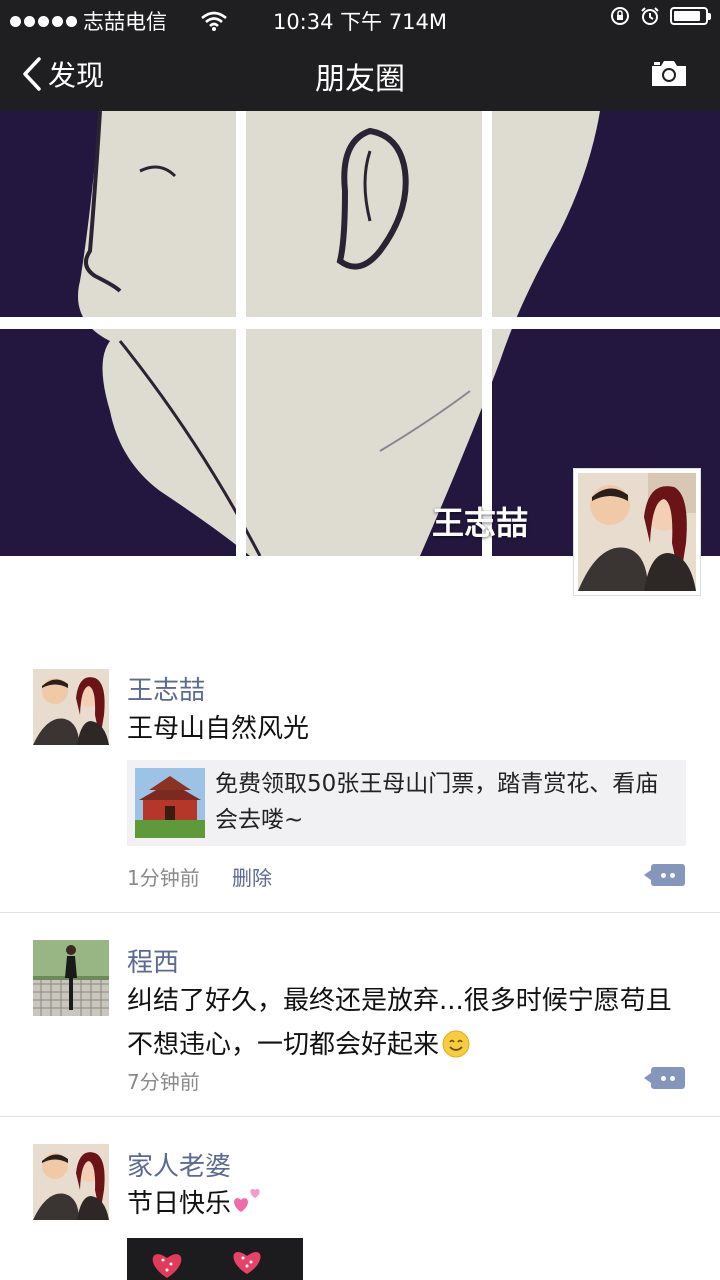  What do you see at coordinates (360, 18) in the screenshot?
I see `status-bar: 志喆电信 10:34 下午 714M` at bounding box center [360, 18].